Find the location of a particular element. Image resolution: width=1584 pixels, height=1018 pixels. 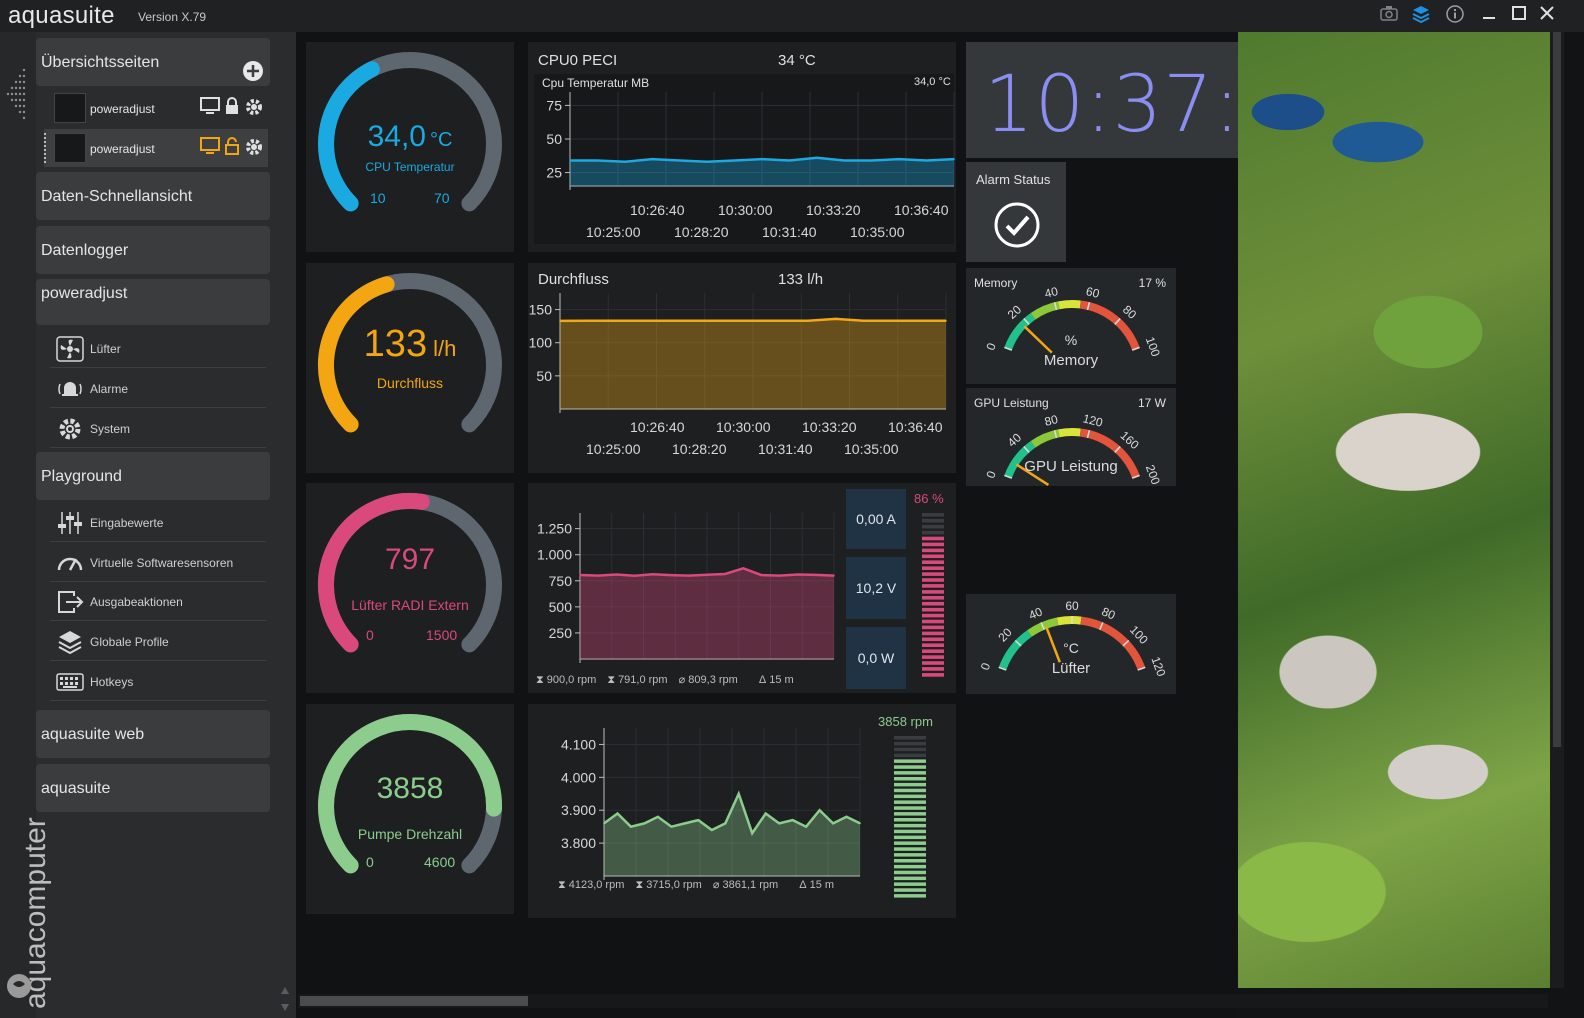

collapse-handle-icon is located at coordinates (19, 100).